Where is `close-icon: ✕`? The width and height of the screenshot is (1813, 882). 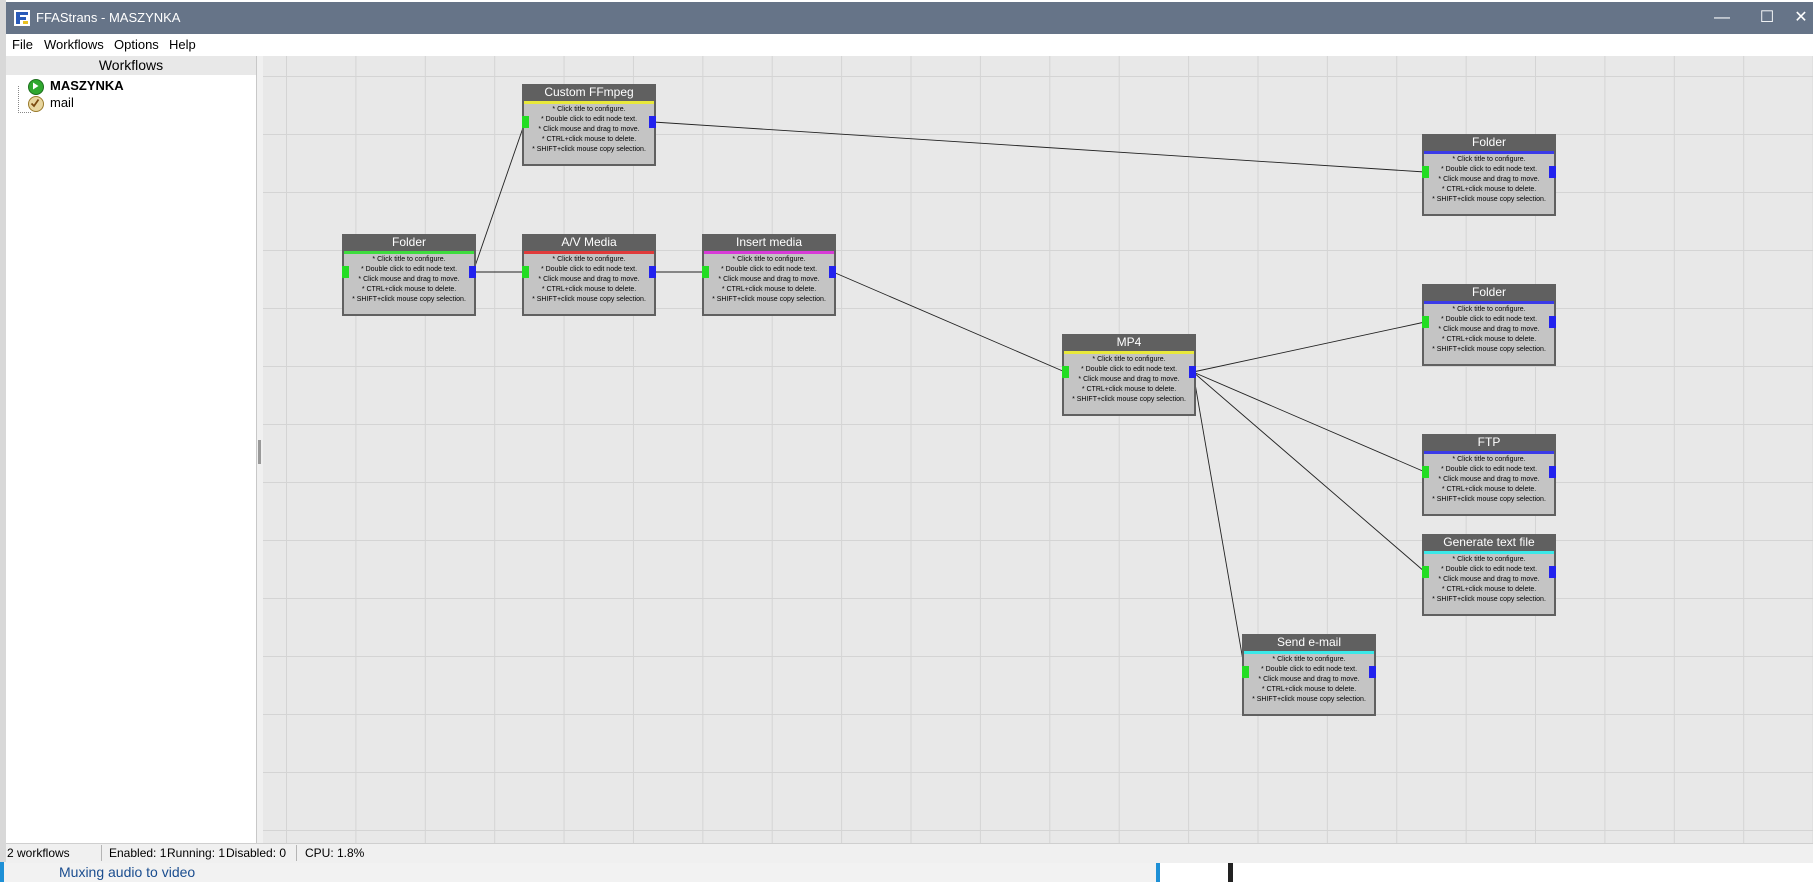 close-icon: ✕ is located at coordinates (1801, 17).